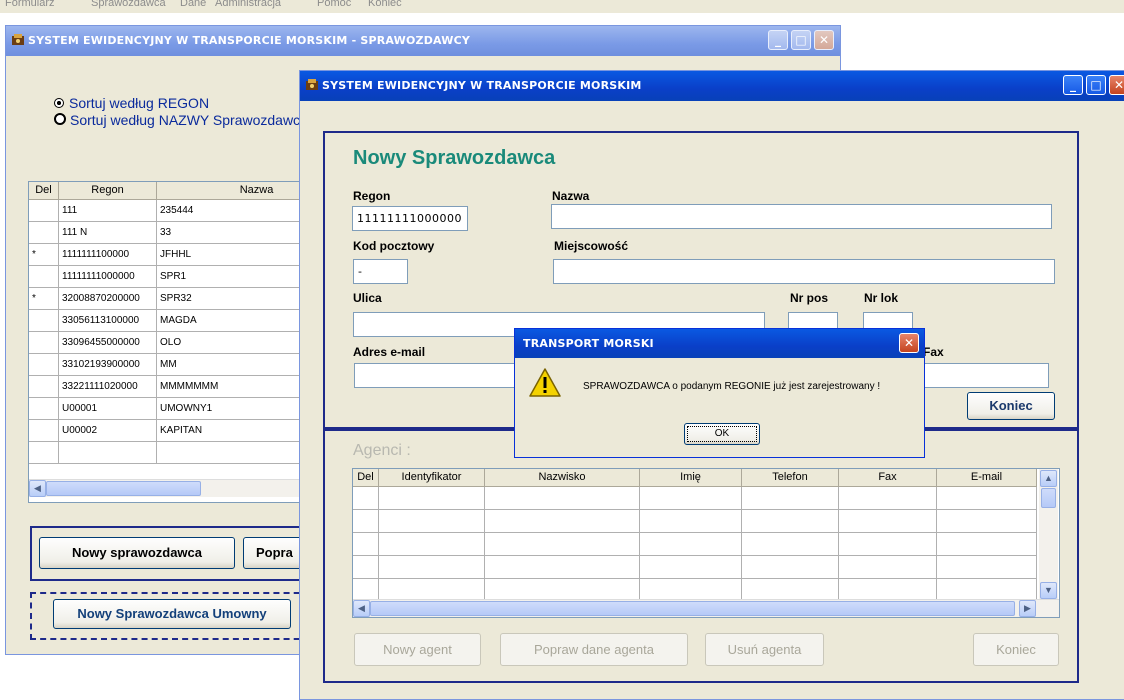 The height and width of the screenshot is (700, 1124). What do you see at coordinates (987, 478) in the screenshot?
I see `agent-col-6: E-mail` at bounding box center [987, 478].